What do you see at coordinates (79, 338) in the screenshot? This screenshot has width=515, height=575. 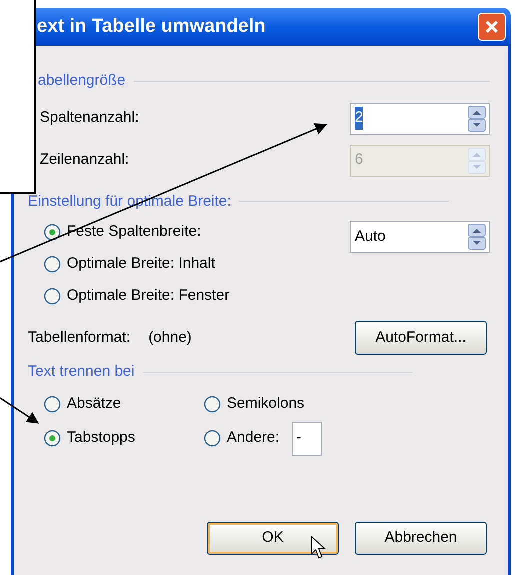 I see `format-label: Tabellenformat:` at bounding box center [79, 338].